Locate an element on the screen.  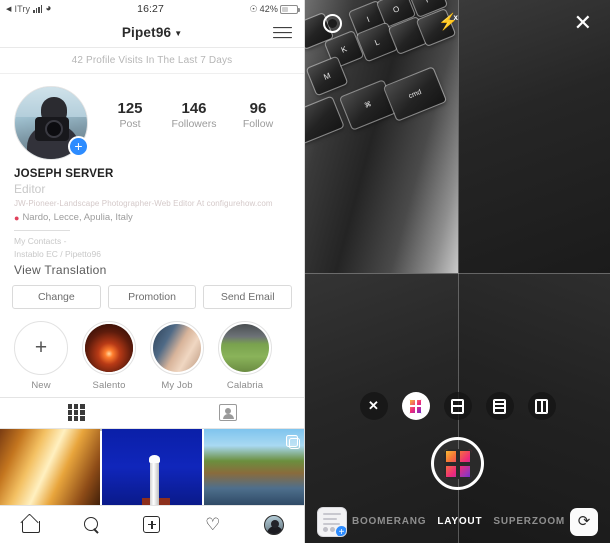
profile-category: Editor is located at coordinates (30, 189).